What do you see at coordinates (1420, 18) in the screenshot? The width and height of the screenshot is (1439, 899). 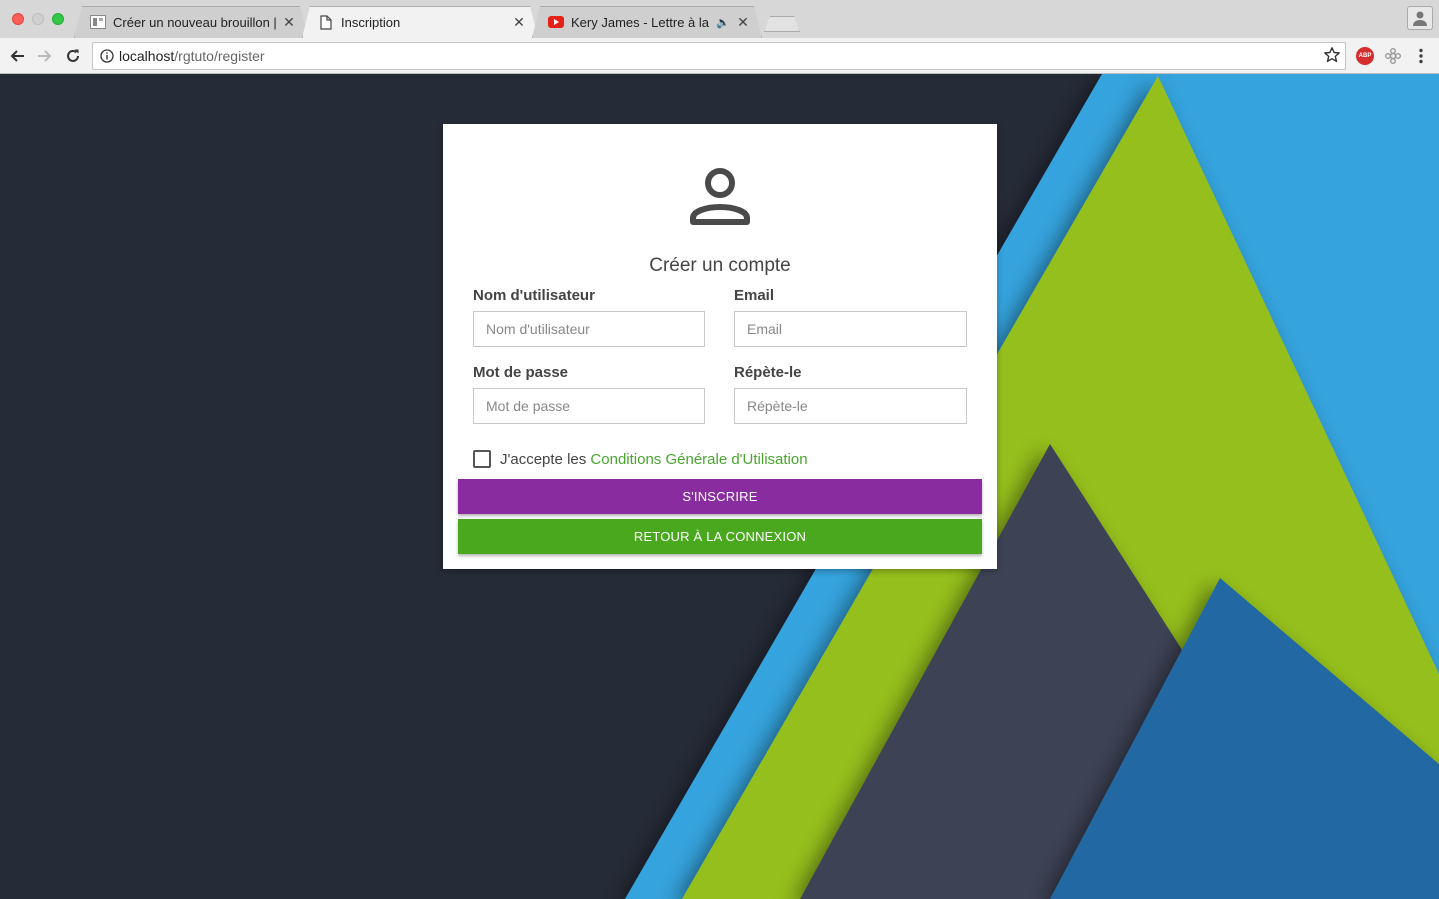 I see `profile-icon` at bounding box center [1420, 18].